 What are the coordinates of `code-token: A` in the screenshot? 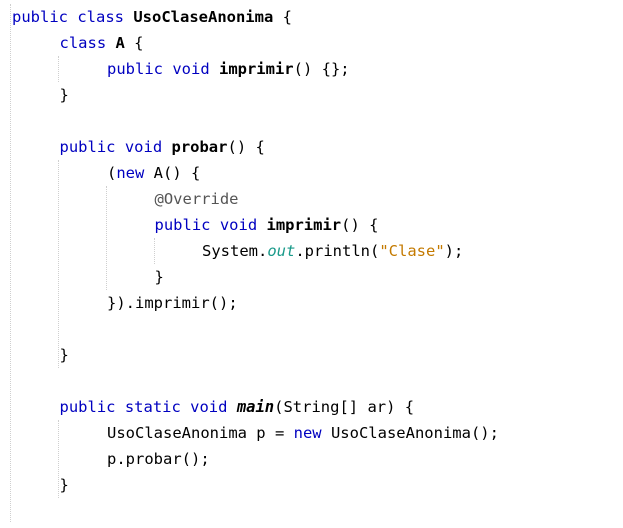 It's located at (120, 43).